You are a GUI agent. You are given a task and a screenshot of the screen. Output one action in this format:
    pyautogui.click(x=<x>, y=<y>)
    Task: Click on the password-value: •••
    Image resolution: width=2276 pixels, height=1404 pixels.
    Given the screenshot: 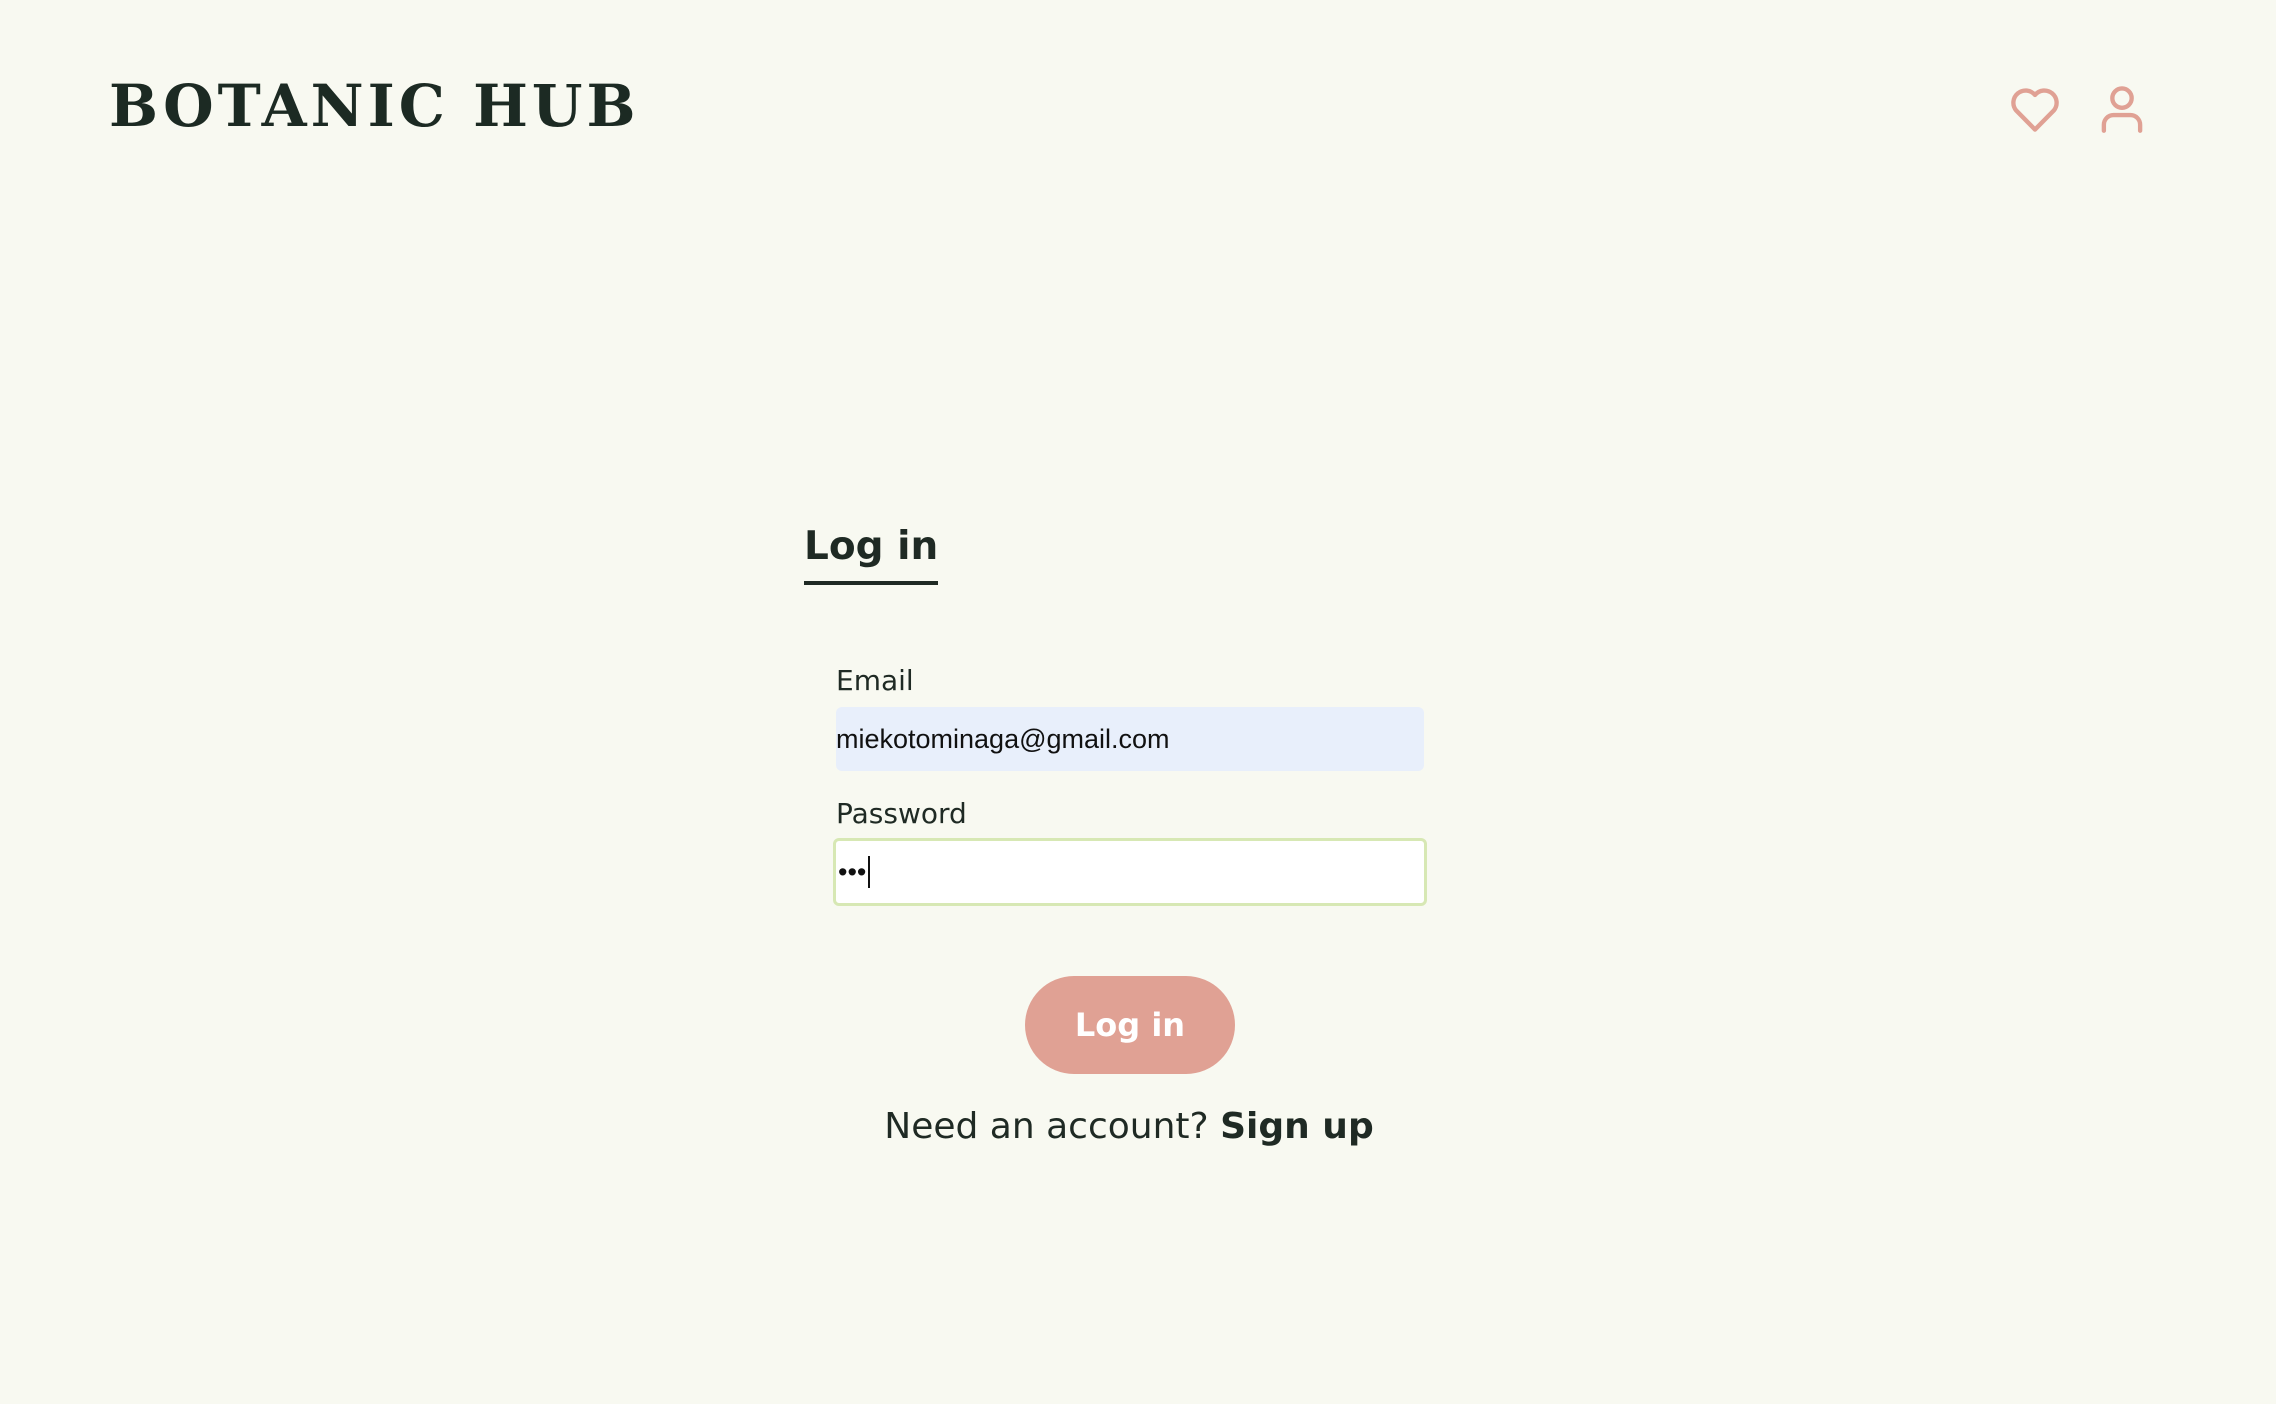 What is the action you would take?
    pyautogui.click(x=852, y=871)
    